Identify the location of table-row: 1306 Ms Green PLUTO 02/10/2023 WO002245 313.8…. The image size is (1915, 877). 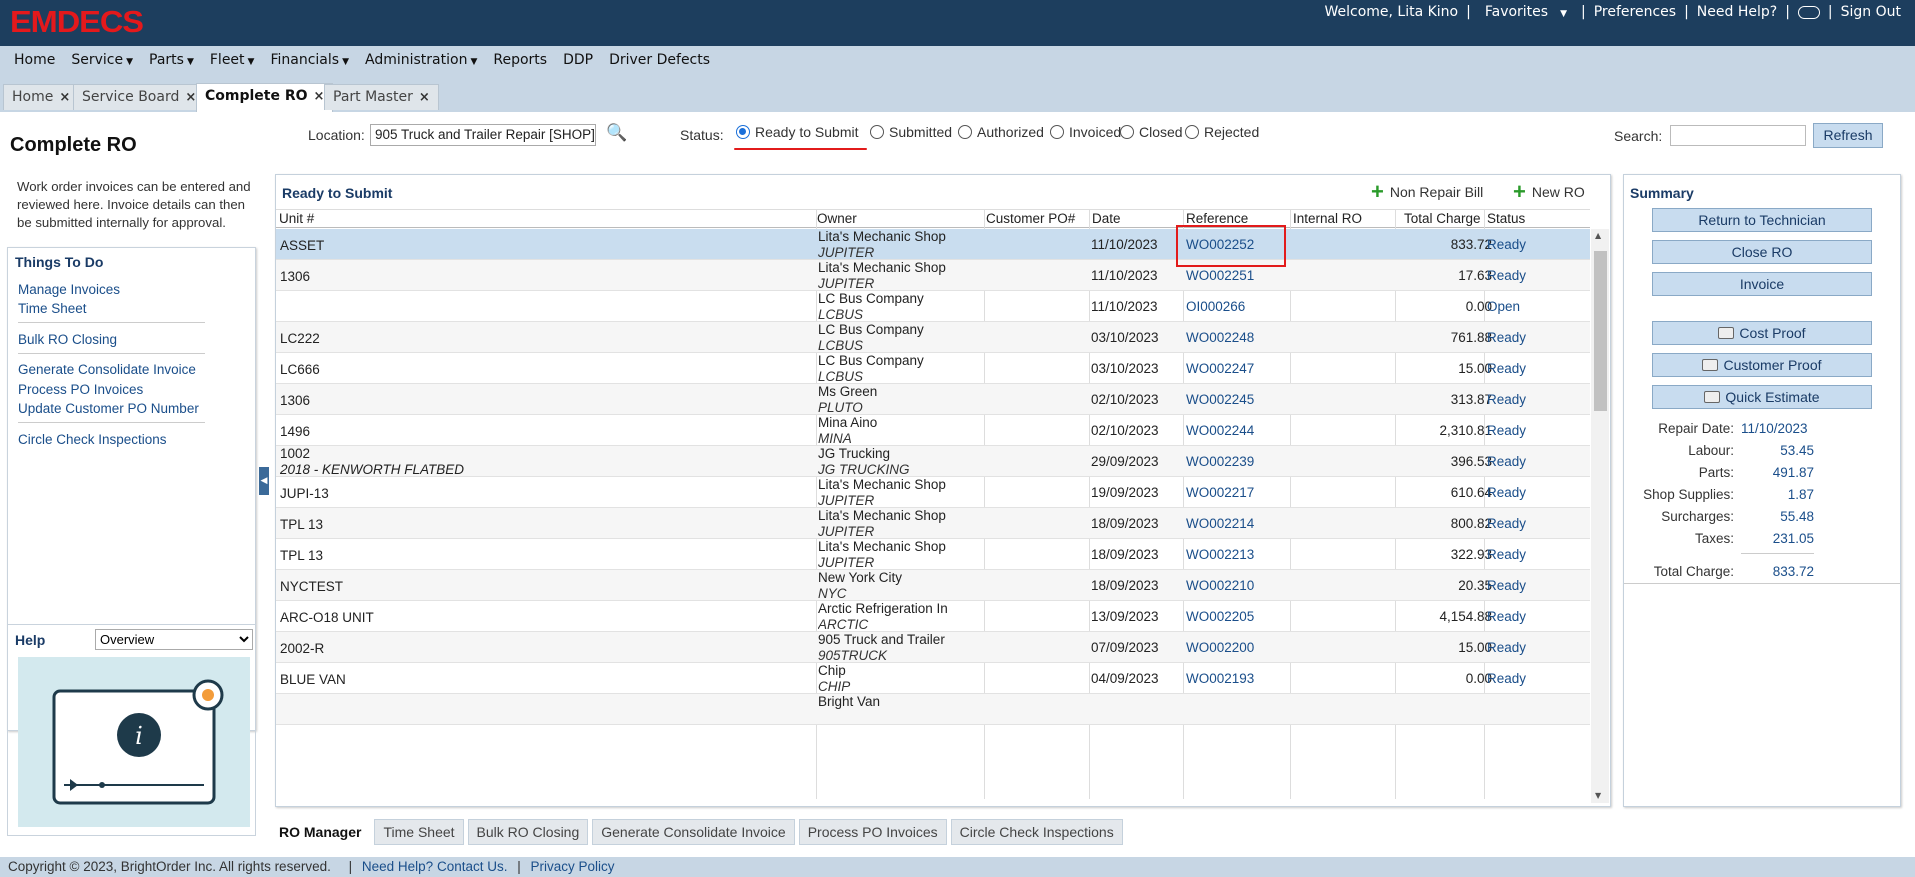
(933, 399).